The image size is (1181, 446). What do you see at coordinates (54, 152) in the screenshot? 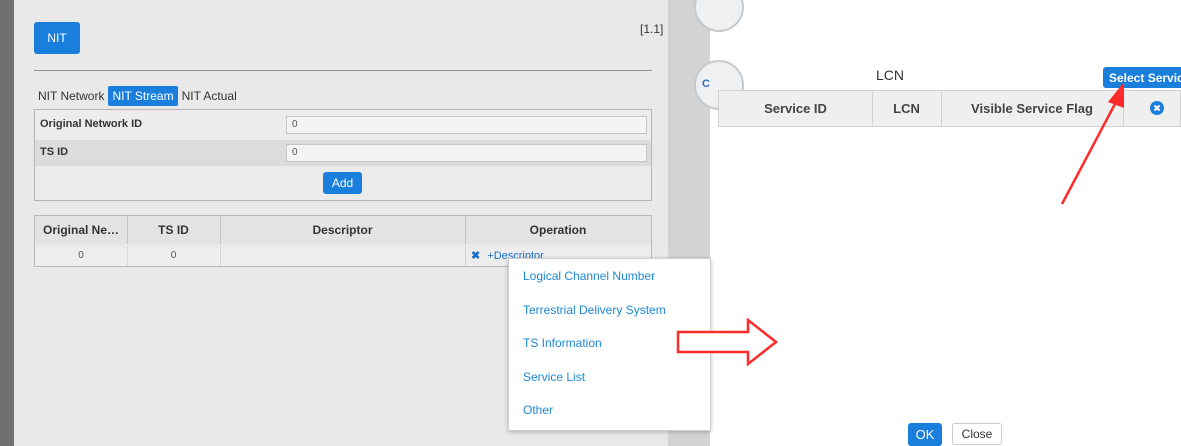
I see `ts-id-label: TS ID` at bounding box center [54, 152].